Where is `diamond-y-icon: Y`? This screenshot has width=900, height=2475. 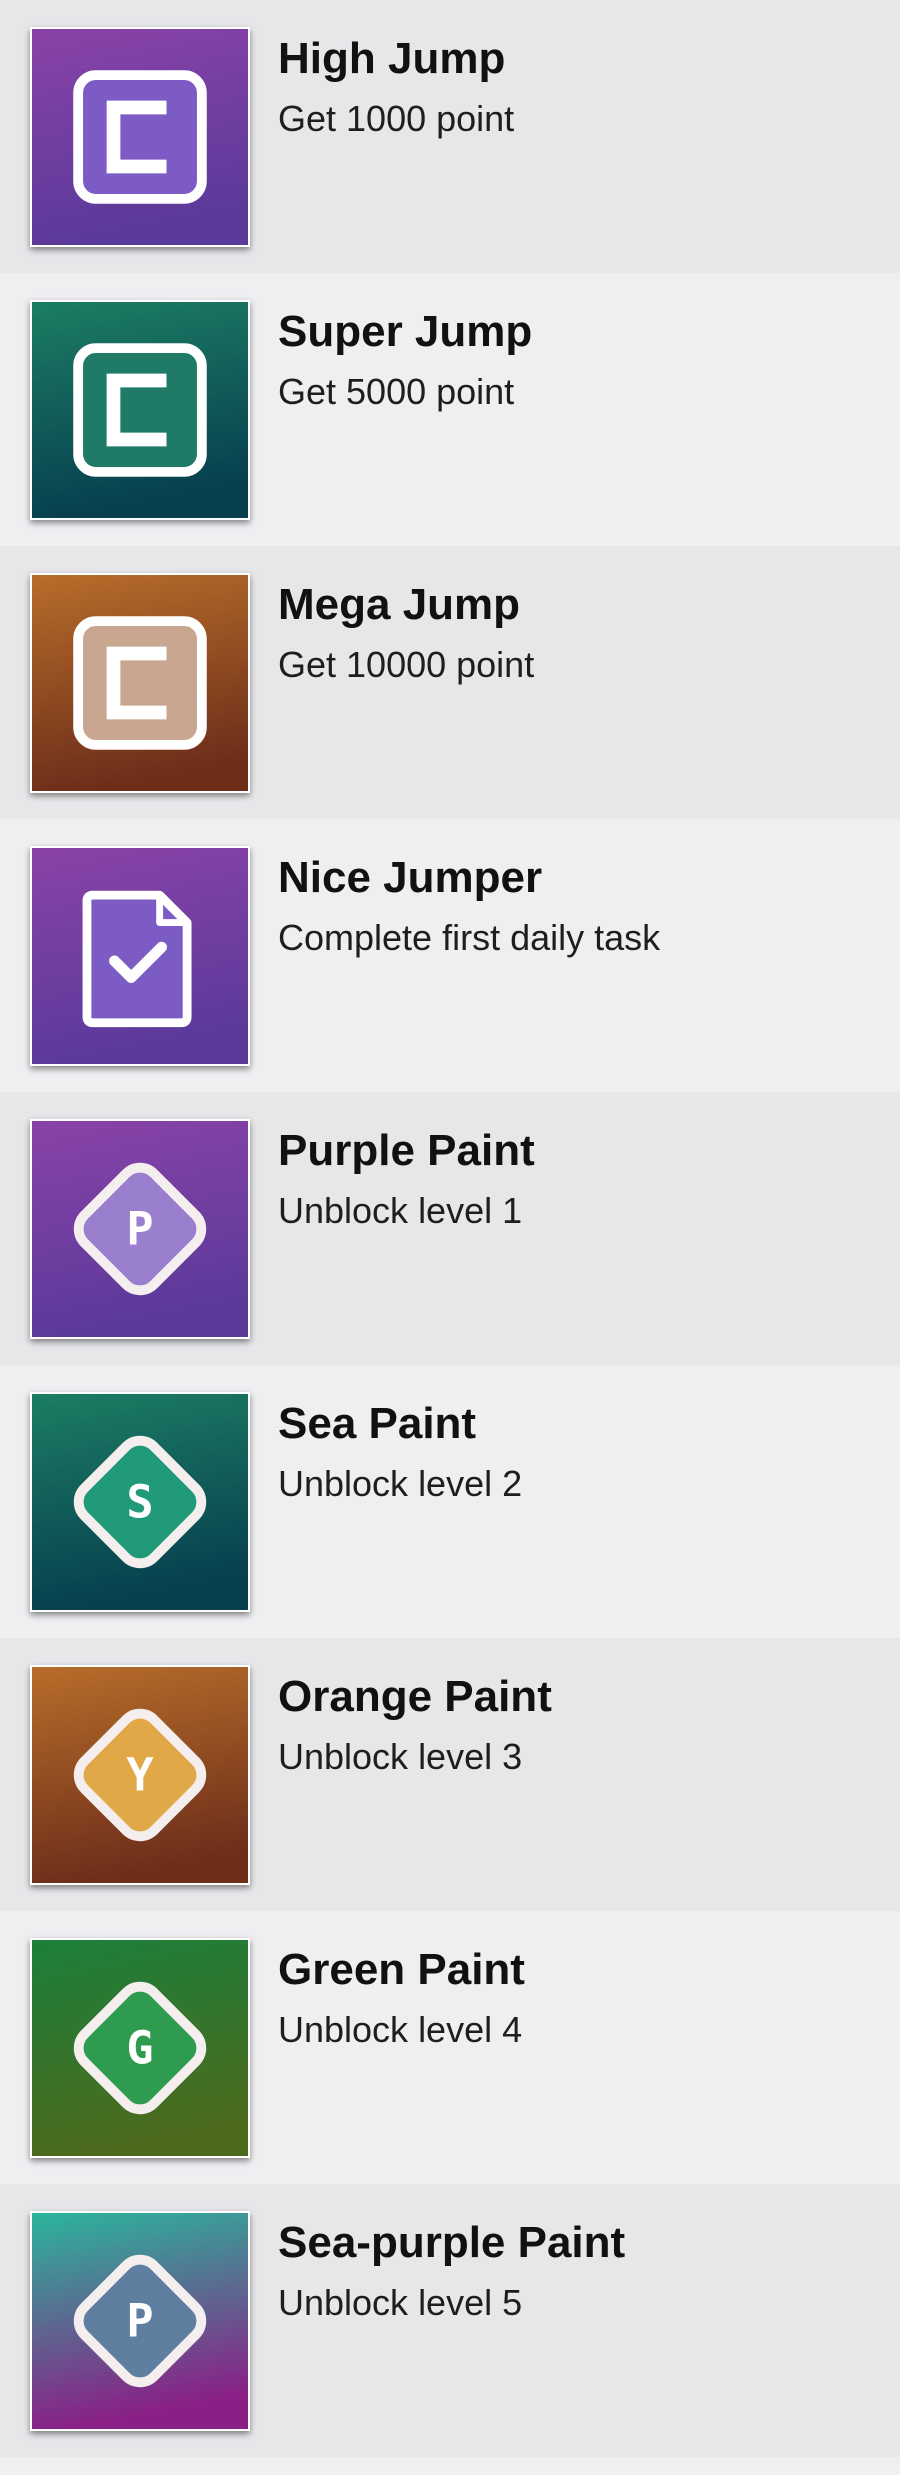
diamond-y-icon: Y is located at coordinates (140, 1775).